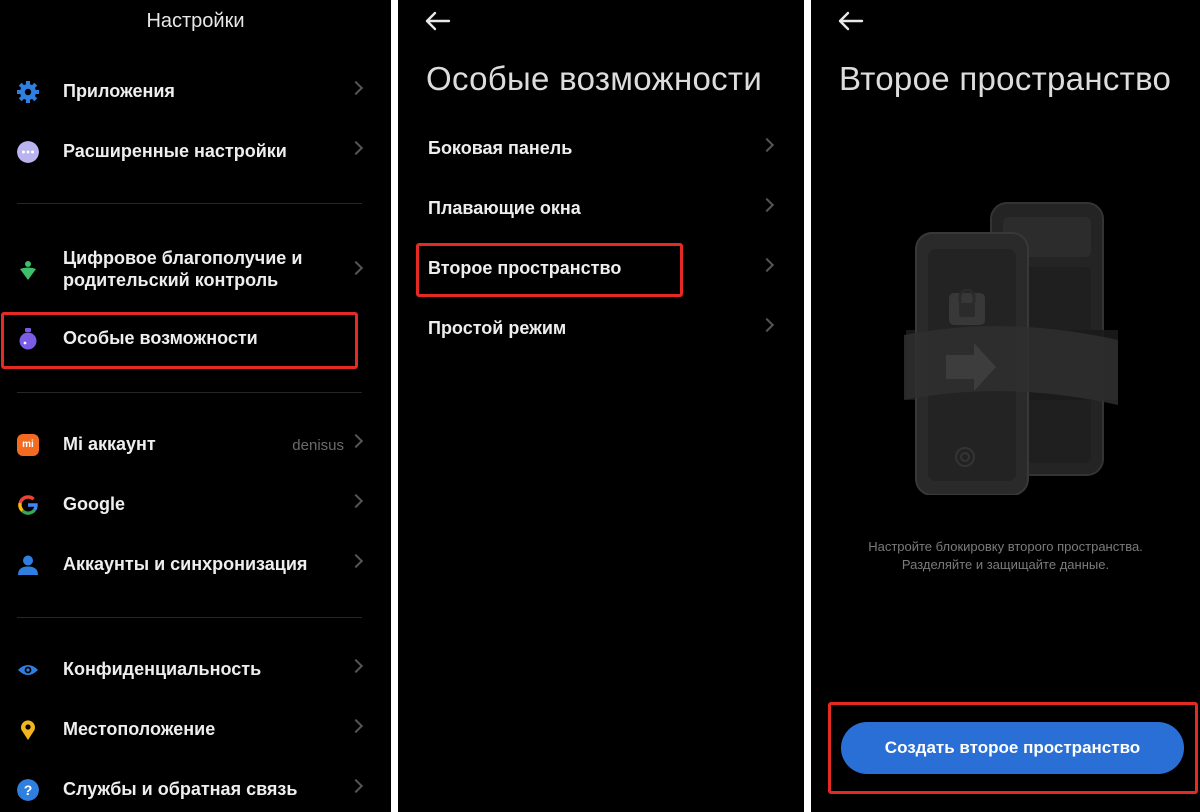  Describe the element at coordinates (109, 444) in the screenshot. I see `settings-item-label: Mi аккаунт` at that location.